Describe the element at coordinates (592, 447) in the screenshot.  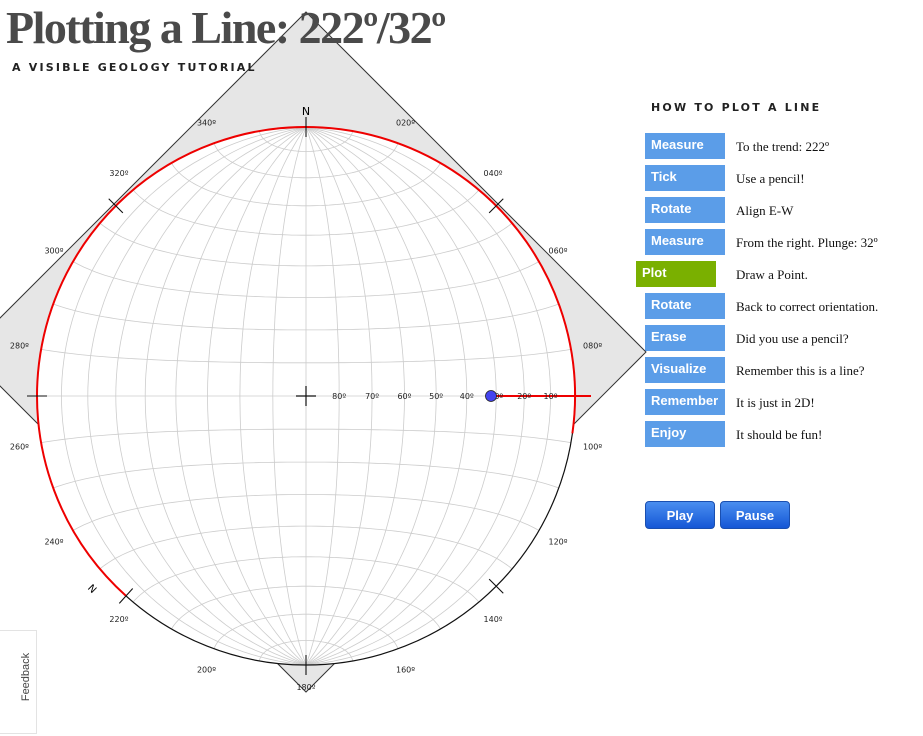
I see `azimuth-label: 100º` at that location.